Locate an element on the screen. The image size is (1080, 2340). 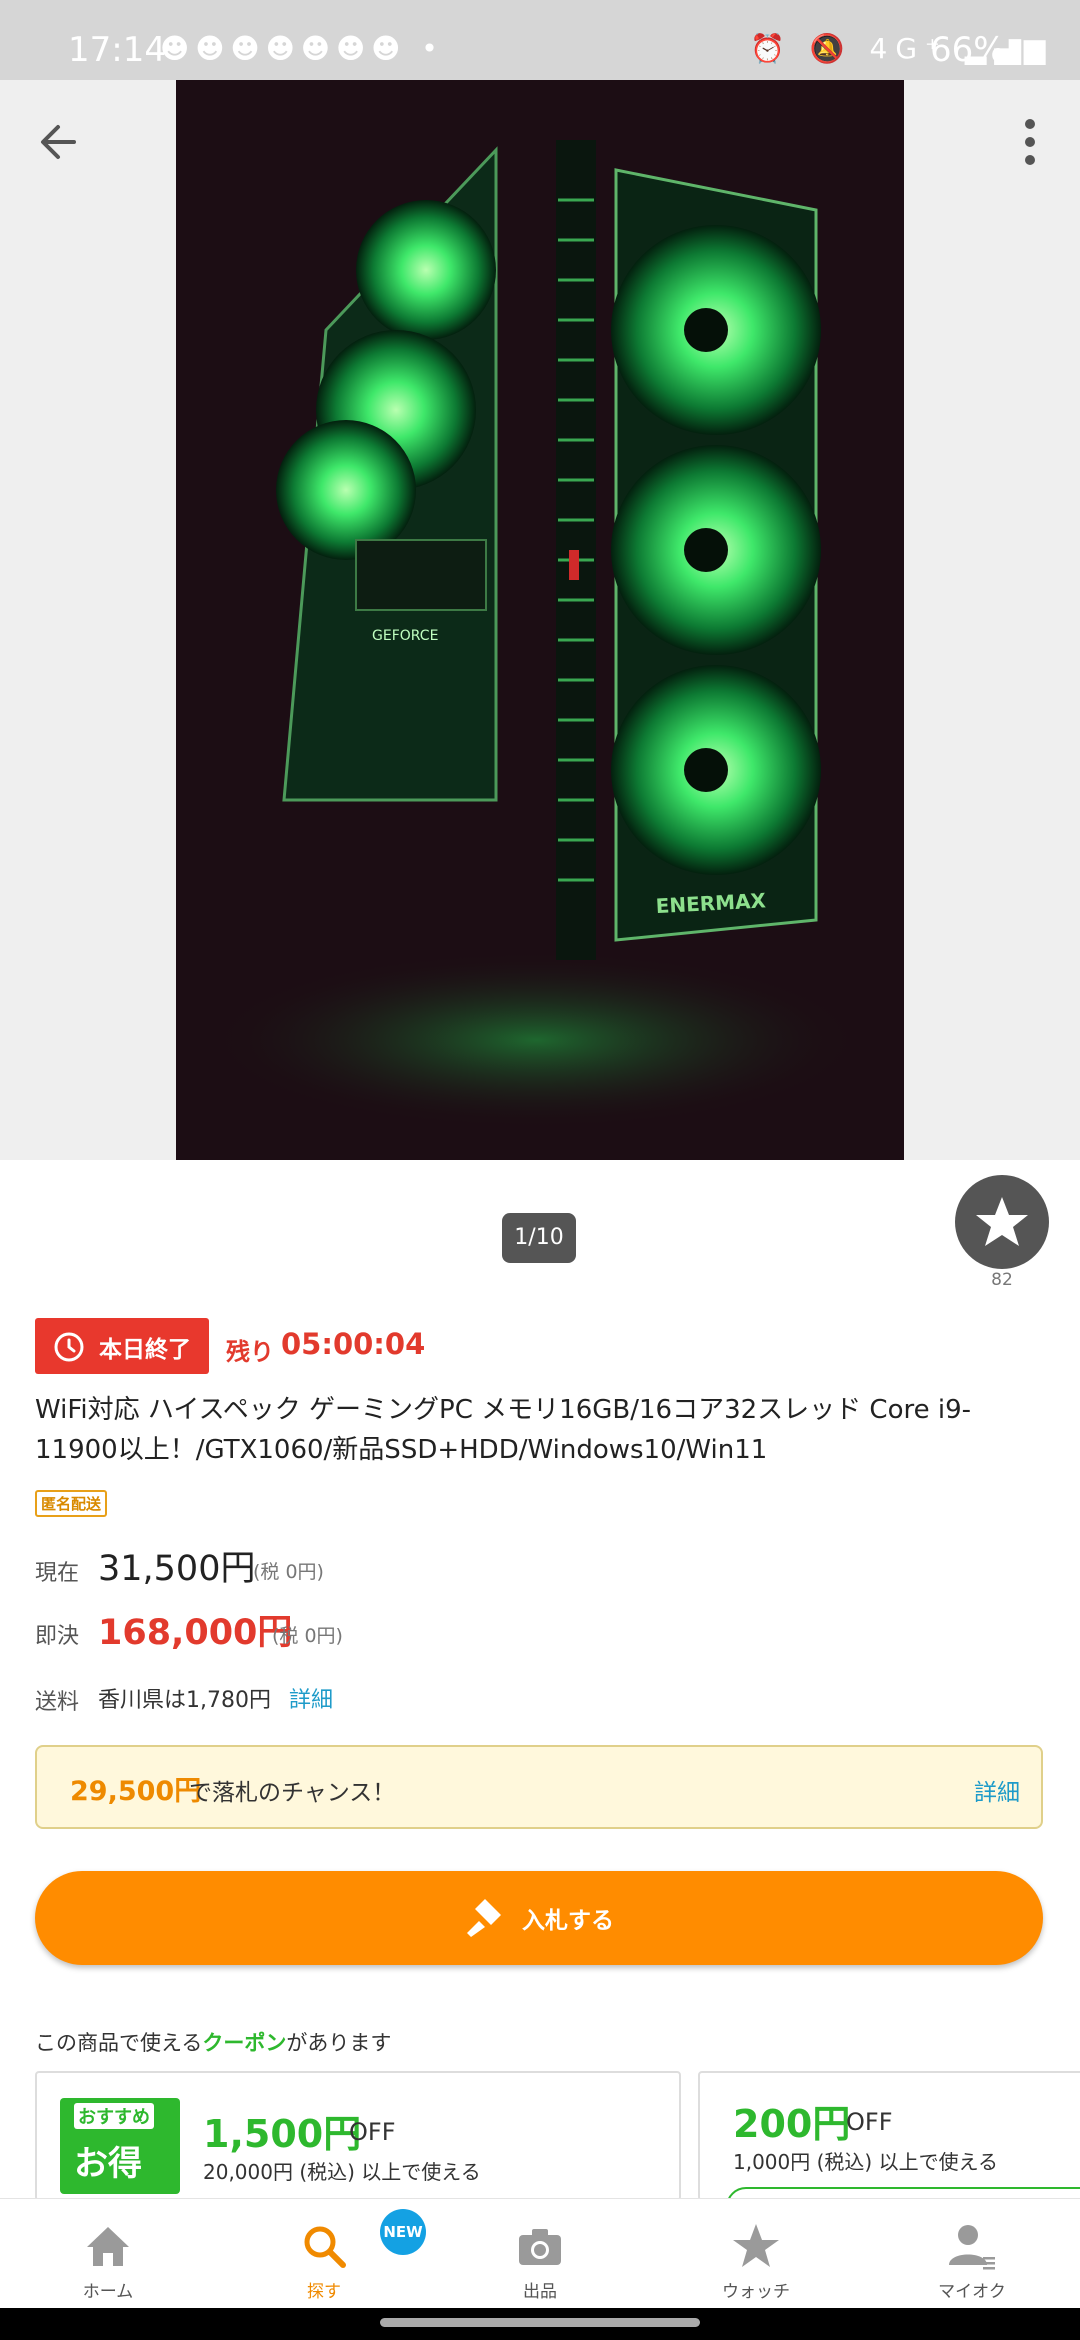
nav-sell: 出品 is located at coordinates (540, 2254).